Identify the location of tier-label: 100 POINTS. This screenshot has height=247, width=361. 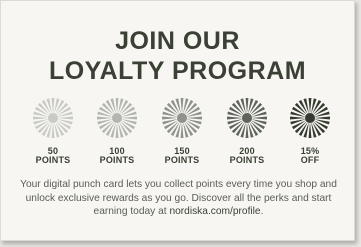
(117, 156).